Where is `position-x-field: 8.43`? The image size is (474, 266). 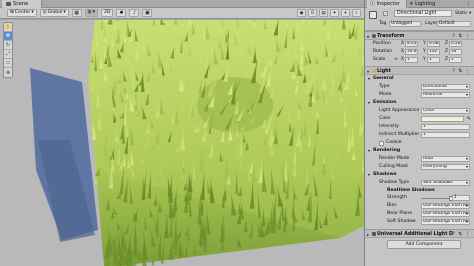 position-x-field: 8.43 is located at coordinates (411, 44).